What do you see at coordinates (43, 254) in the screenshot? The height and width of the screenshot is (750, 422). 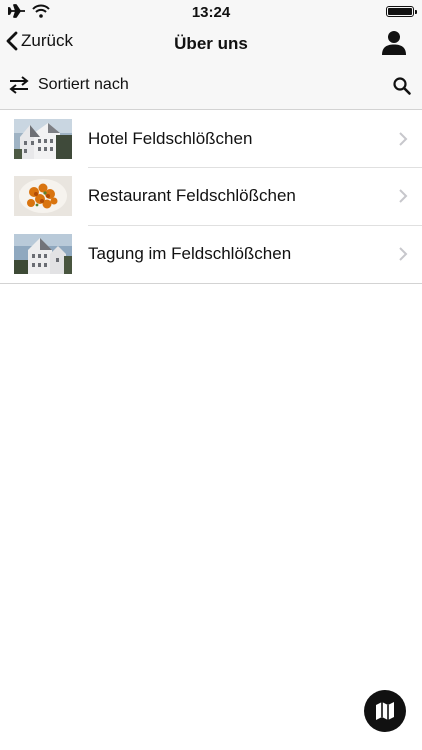 I see `tagung-thumbnail` at bounding box center [43, 254].